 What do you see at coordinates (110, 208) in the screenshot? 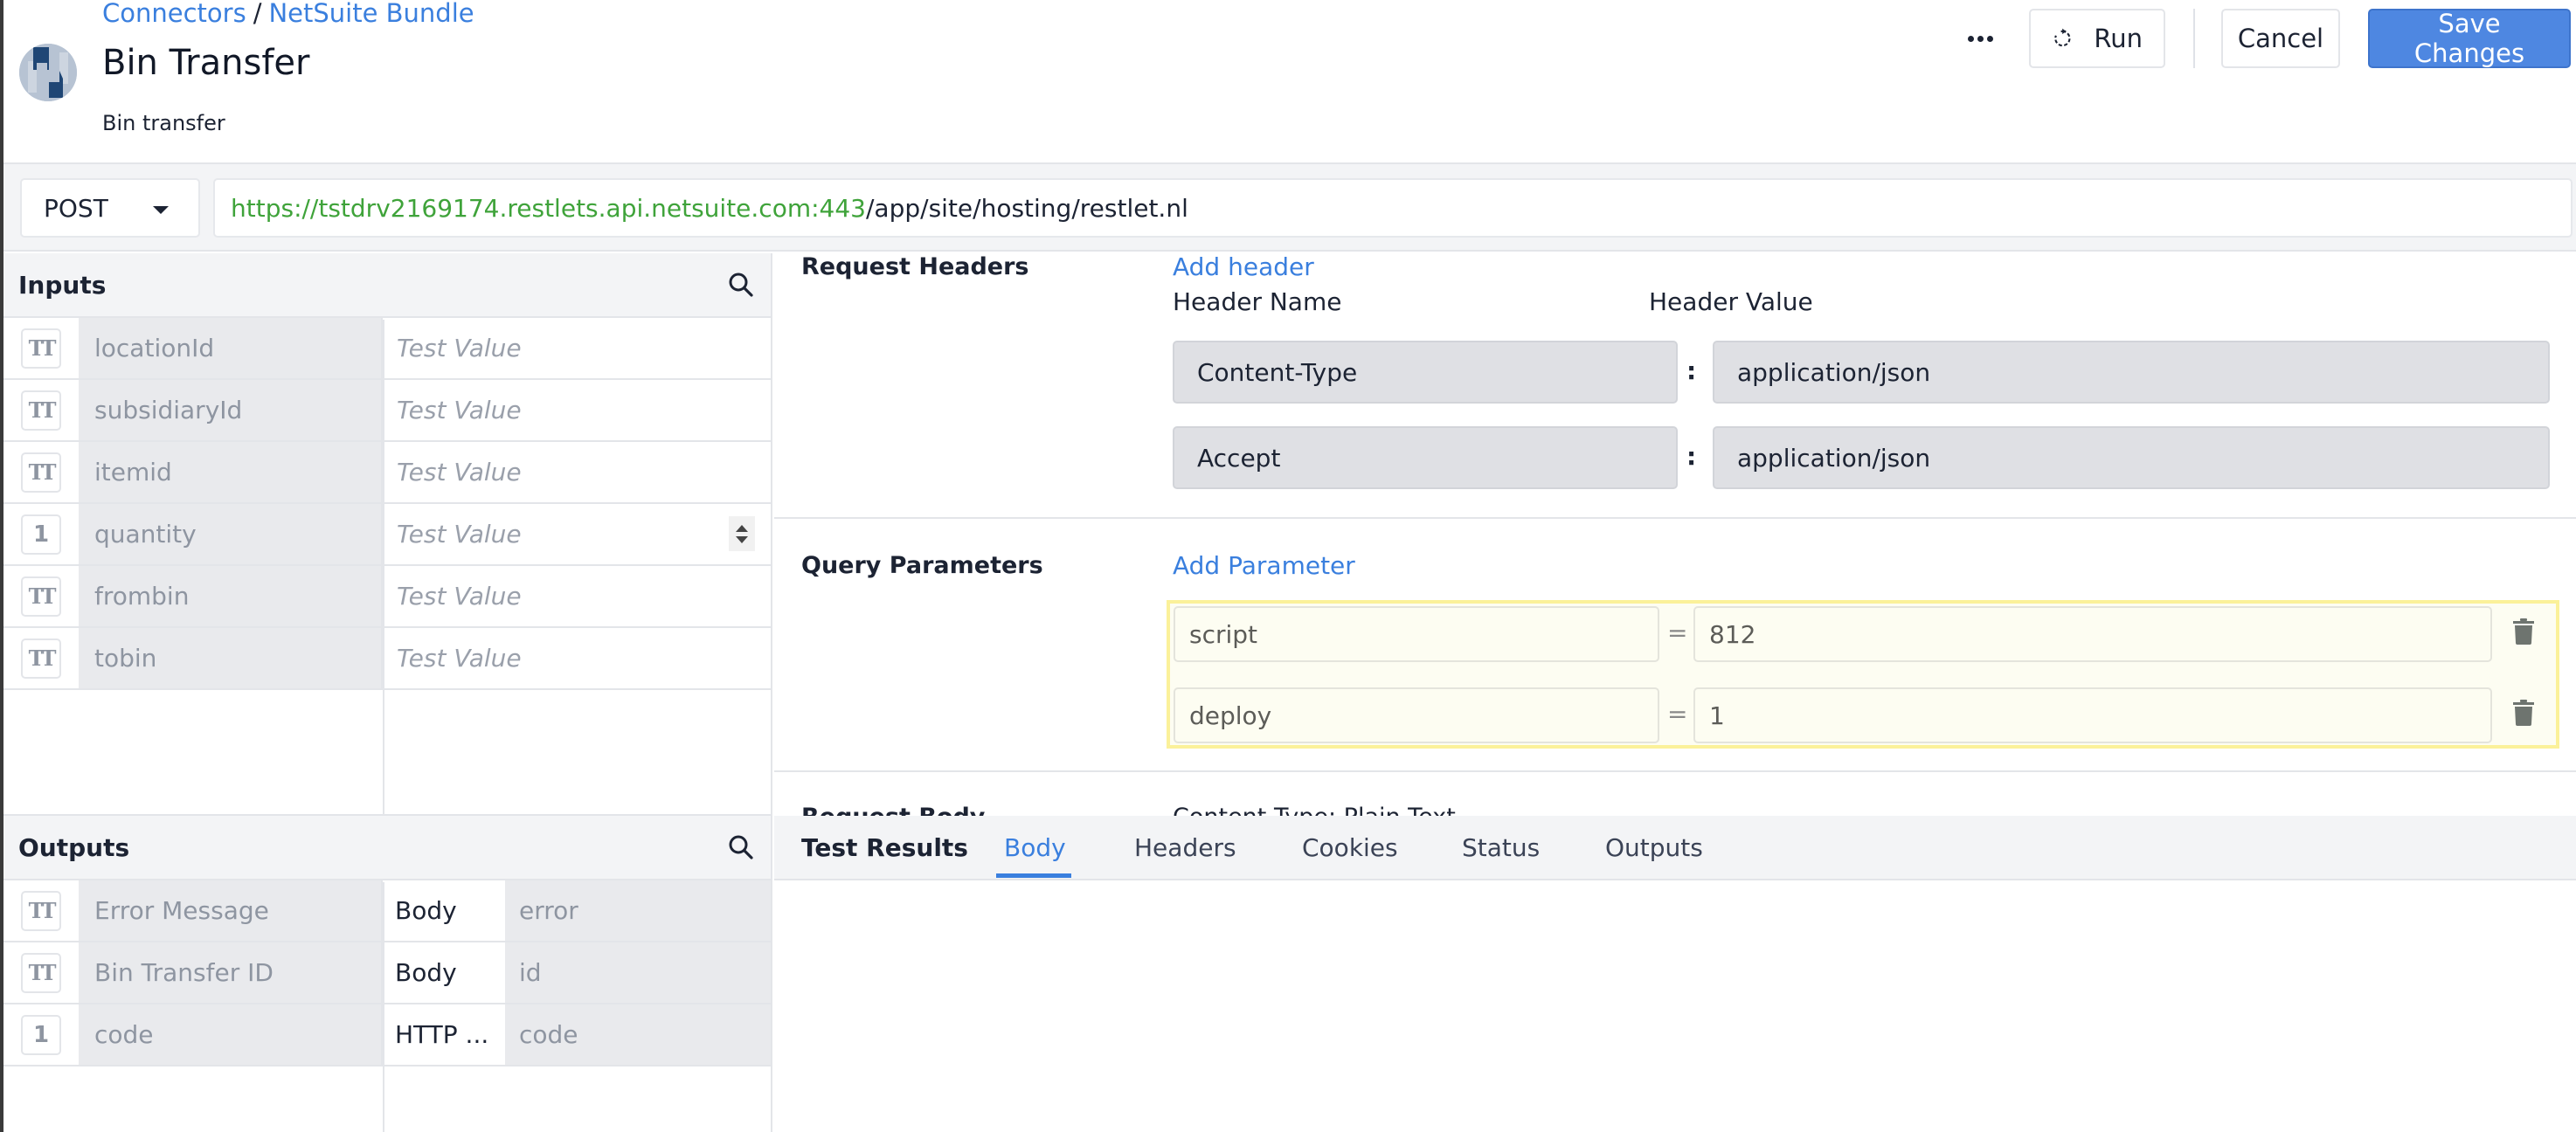
I see `http-method-select: POST` at bounding box center [110, 208].